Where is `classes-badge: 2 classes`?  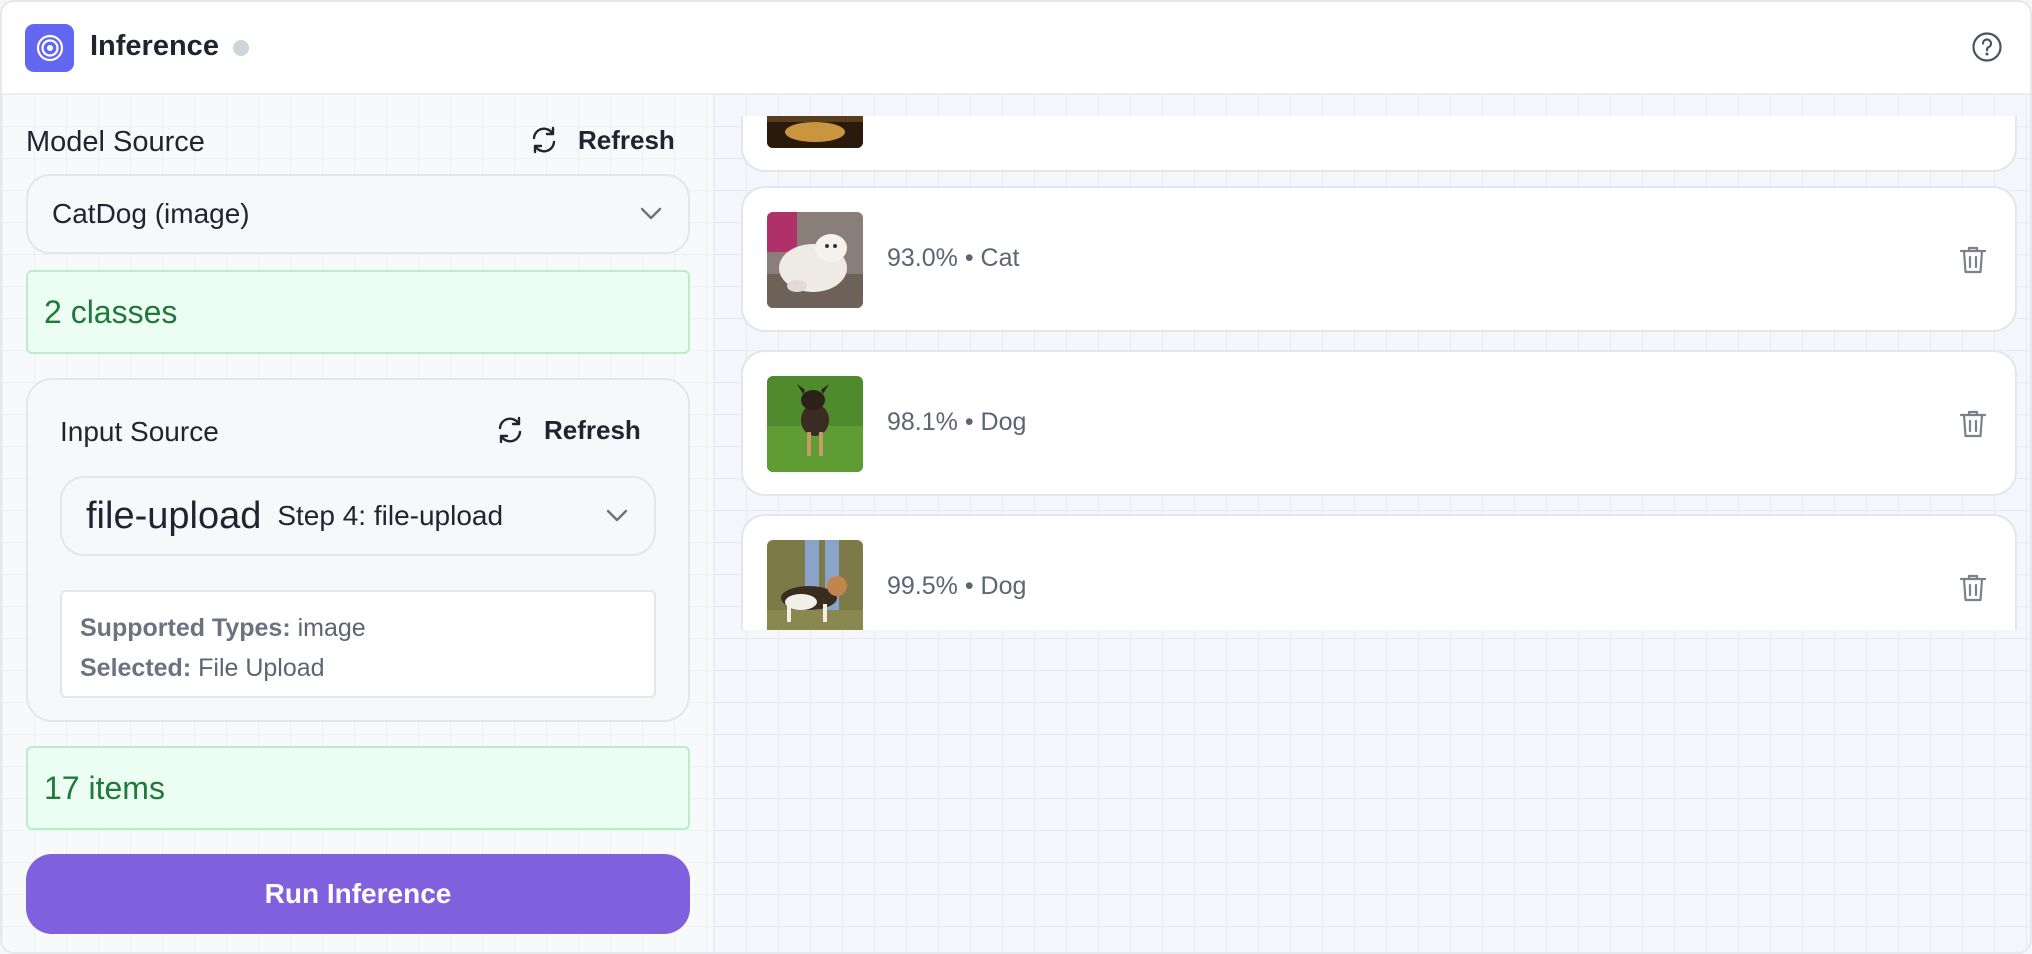
classes-badge: 2 classes is located at coordinates (358, 312).